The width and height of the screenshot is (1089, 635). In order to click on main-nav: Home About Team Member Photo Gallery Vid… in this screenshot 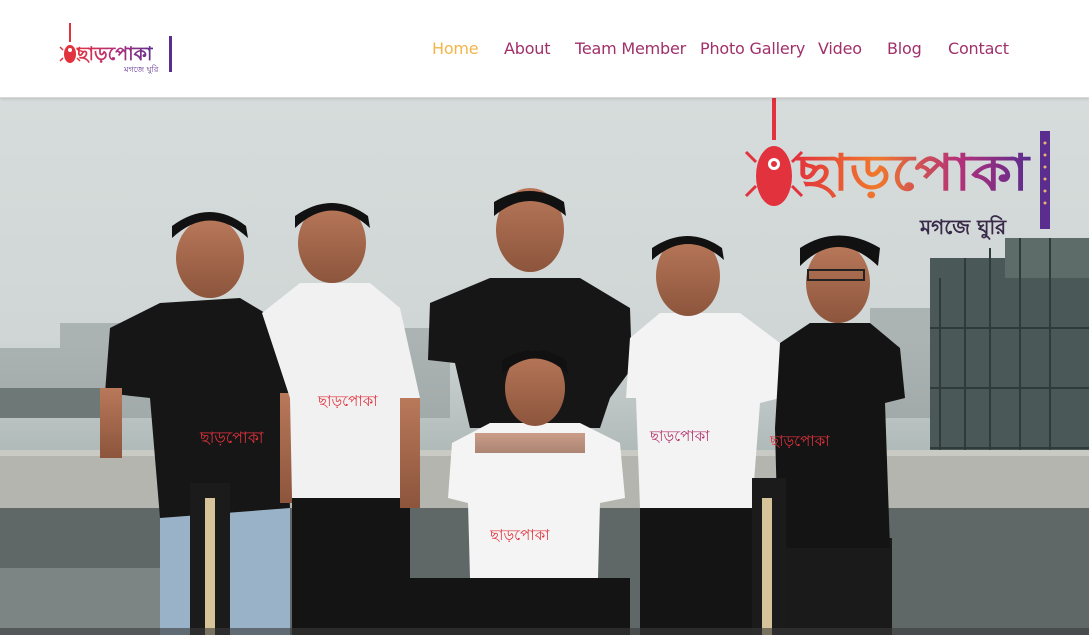, I will do `click(544, 49)`.